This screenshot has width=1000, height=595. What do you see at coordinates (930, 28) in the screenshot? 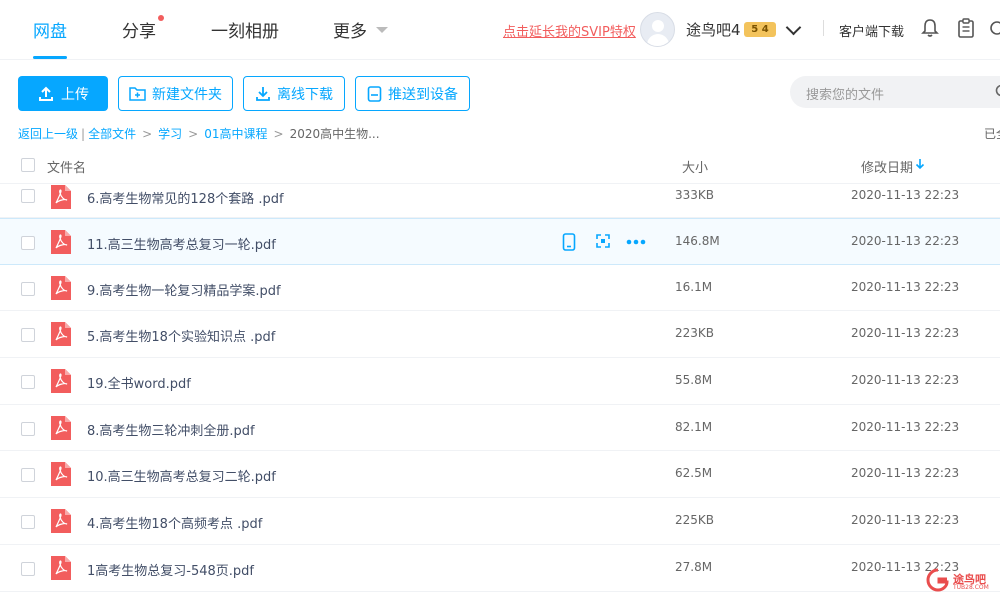
I see `bell-icon` at bounding box center [930, 28].